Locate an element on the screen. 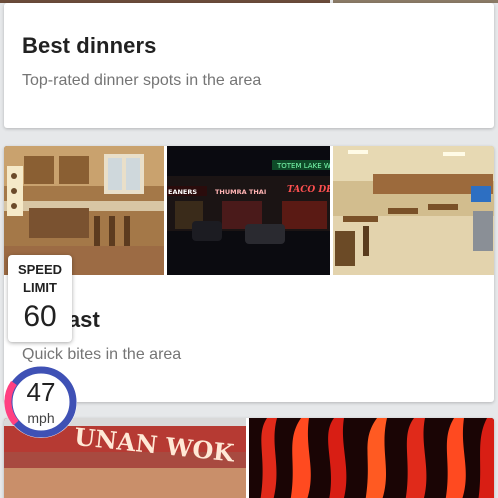  speed-limit-label: LIMIT is located at coordinates (40, 287).